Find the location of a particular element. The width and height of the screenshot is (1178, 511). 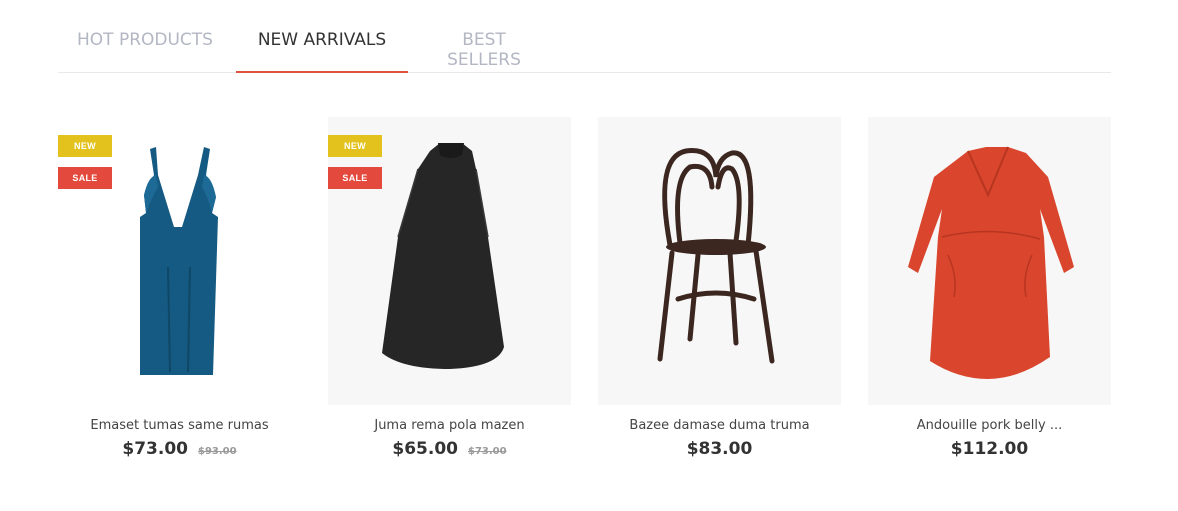

product-image-red-dress is located at coordinates (989, 261).